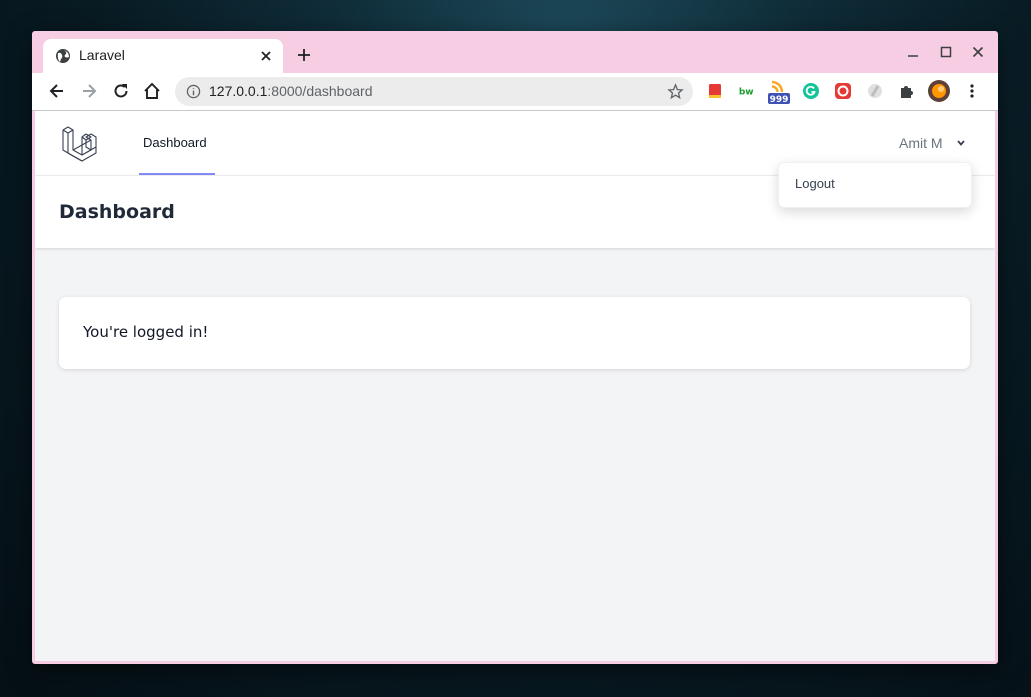  I want to click on url-host: 127.0.0.1, so click(238, 91).